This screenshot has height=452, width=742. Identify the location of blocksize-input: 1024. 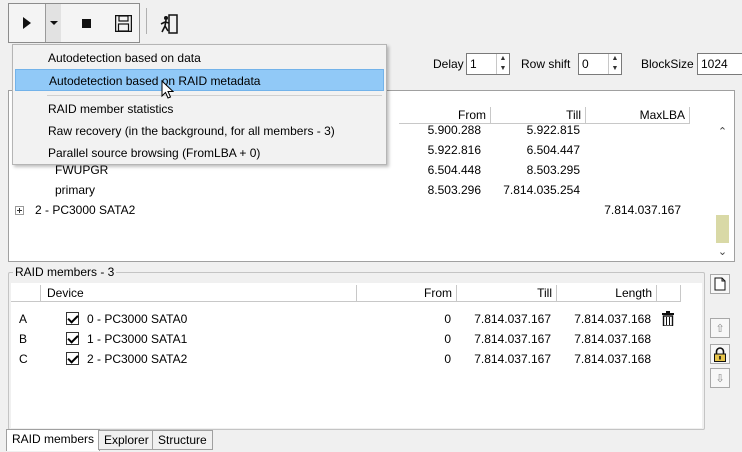
(719, 64).